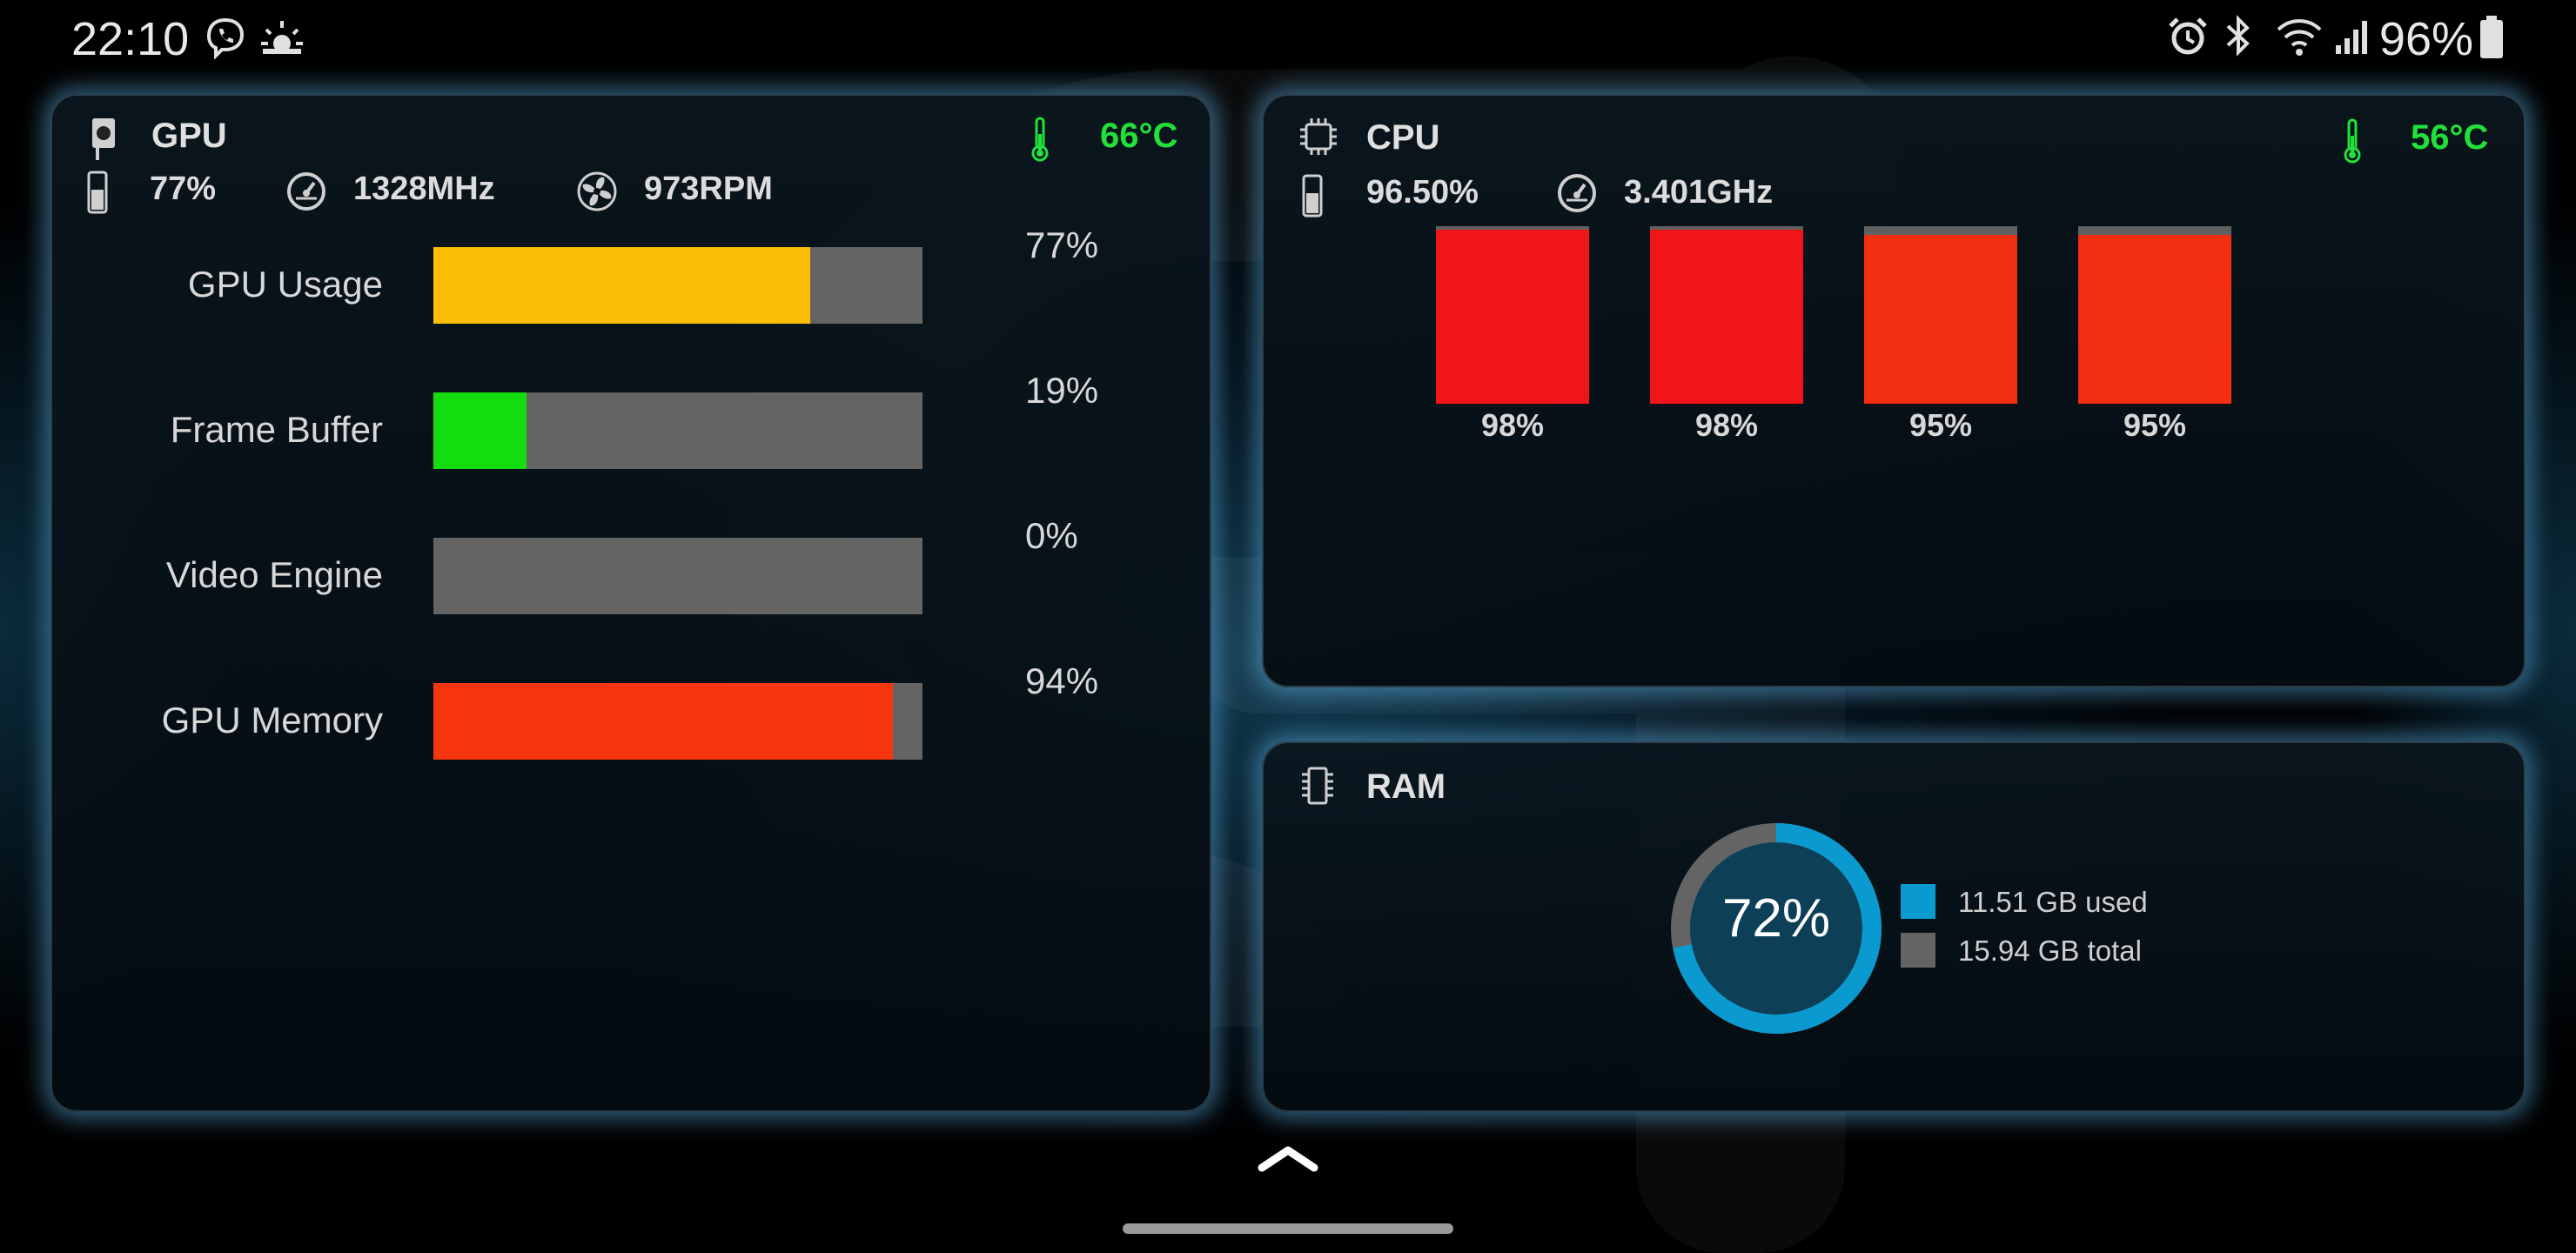 The height and width of the screenshot is (1253, 2576). Describe the element at coordinates (1317, 788) in the screenshot. I see `ram-chip-icon` at that location.